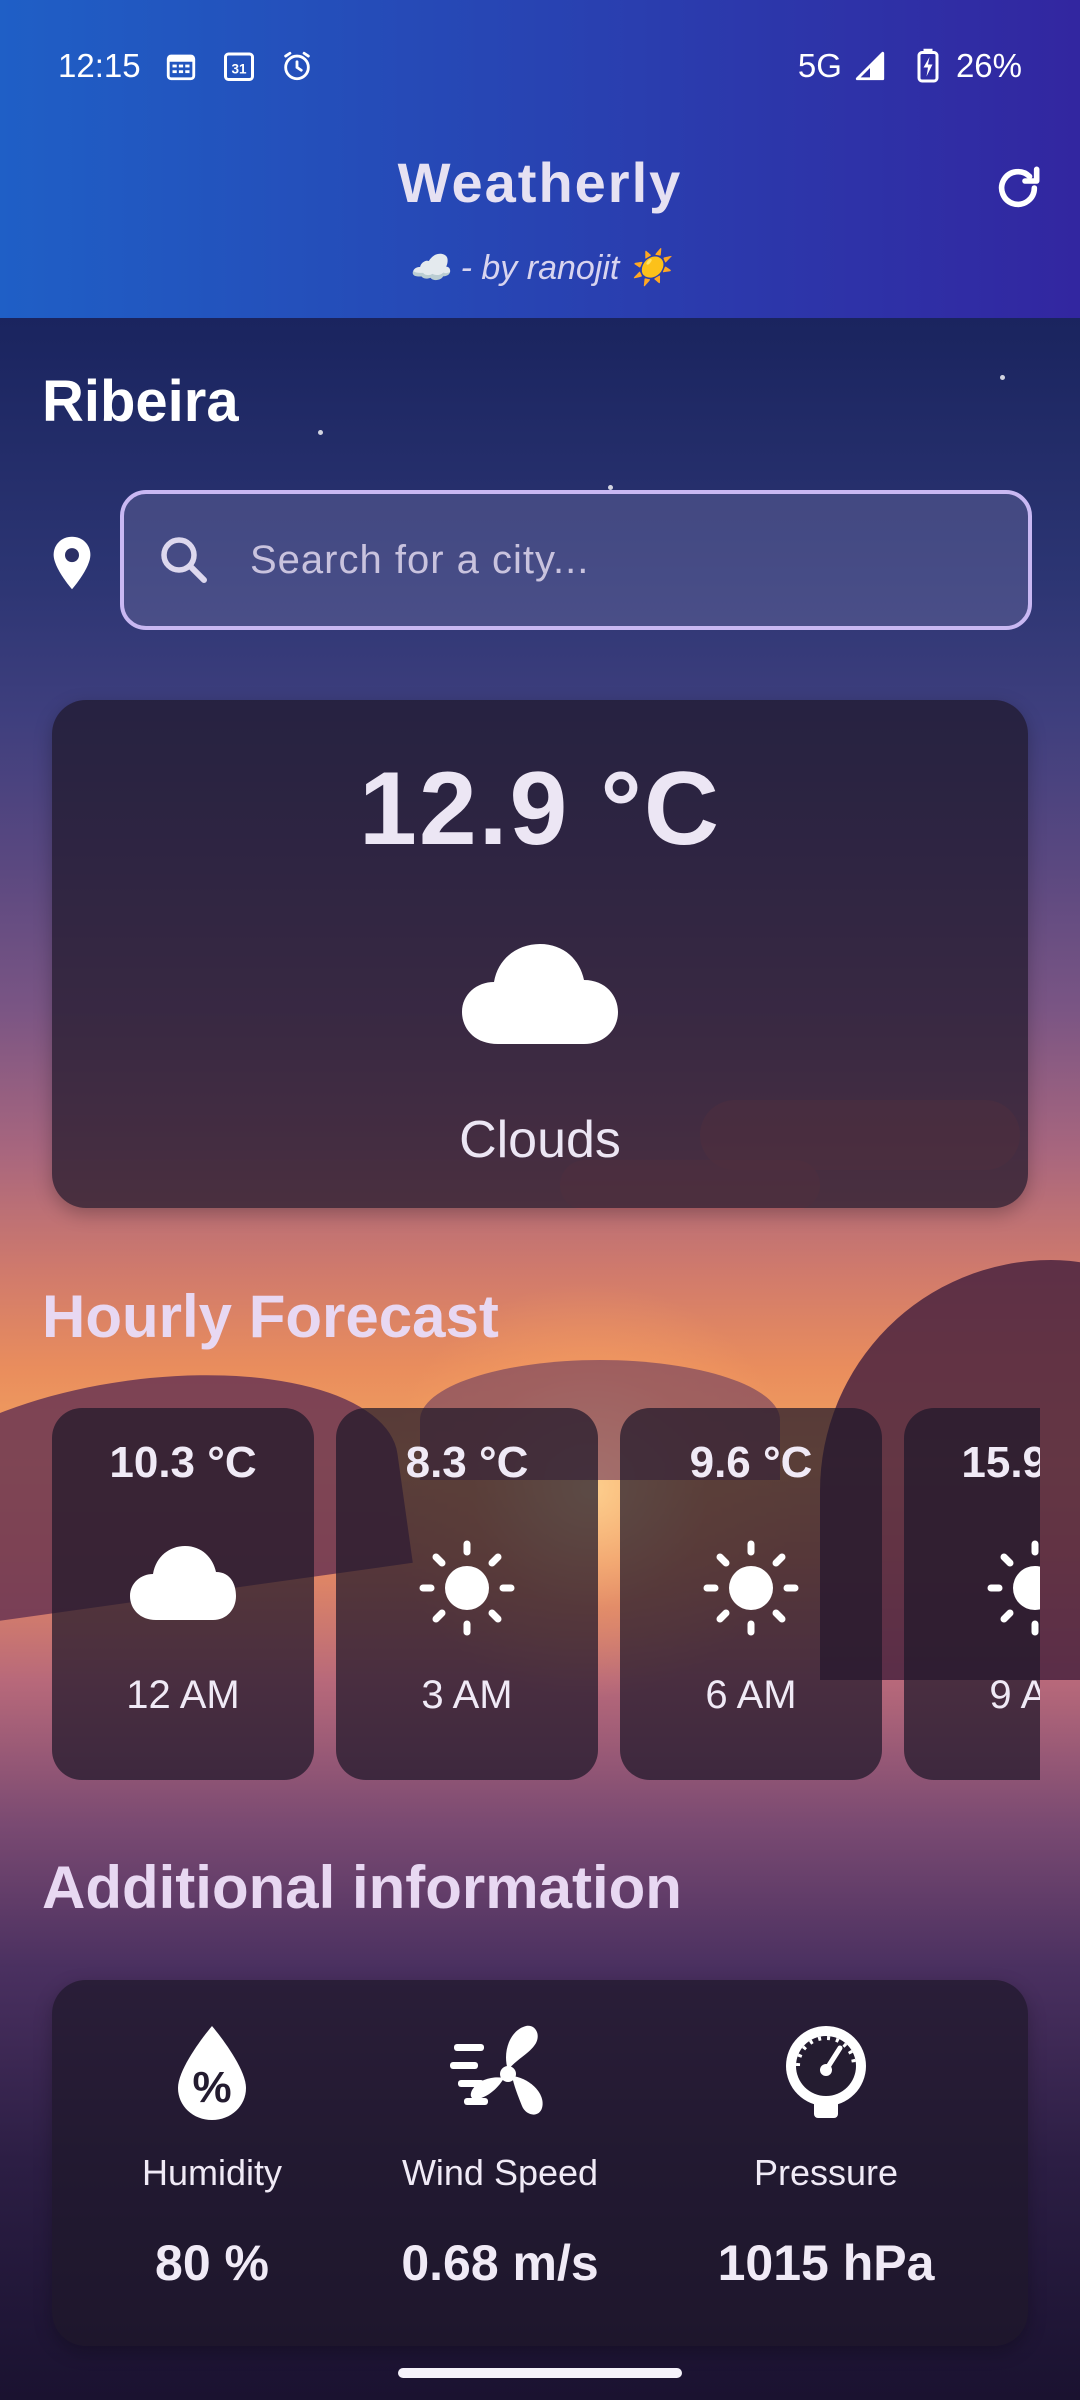 The image size is (1080, 2400). Describe the element at coordinates (600, 560) in the screenshot. I see `search-input` at that location.